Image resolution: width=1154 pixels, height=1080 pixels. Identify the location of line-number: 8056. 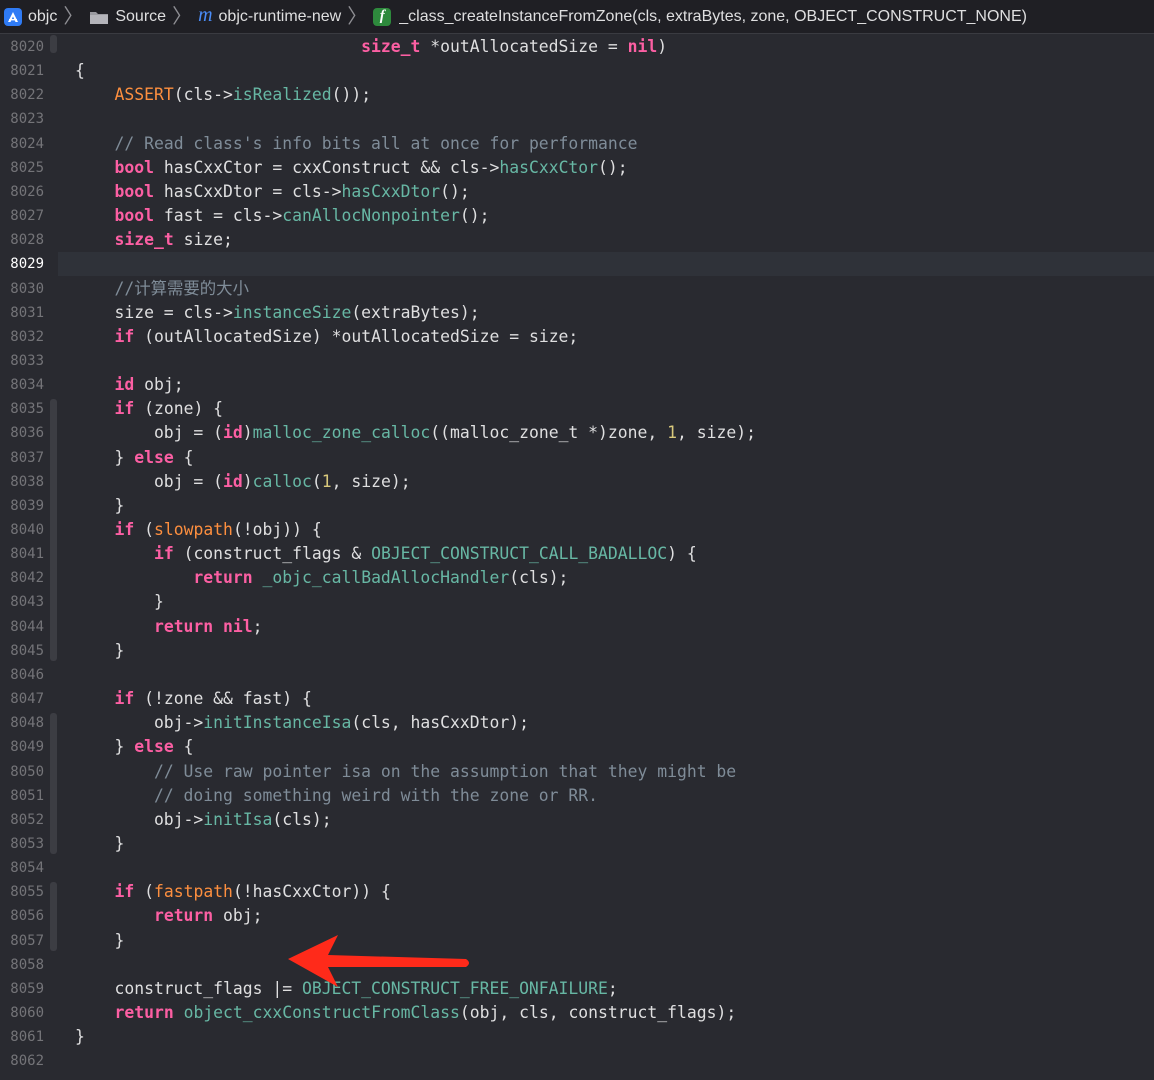
(27, 916).